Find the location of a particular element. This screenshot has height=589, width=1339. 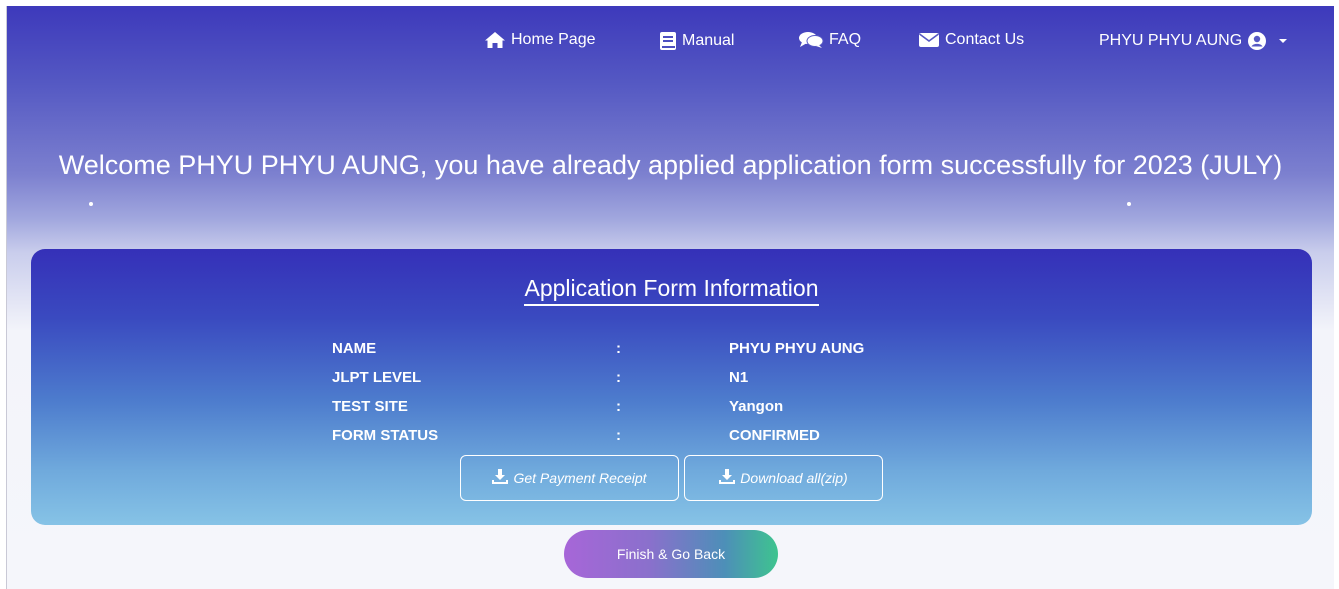

nav-contact-link: Contact Us is located at coordinates (971, 40).